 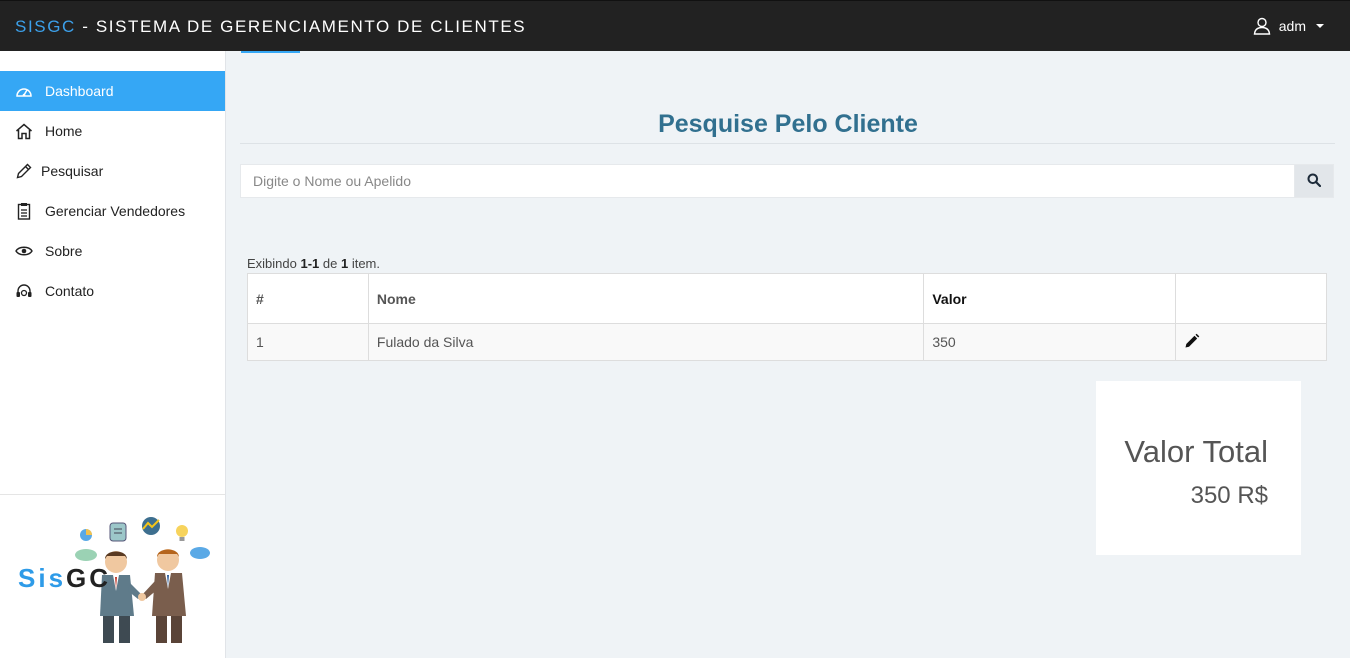 What do you see at coordinates (24, 251) in the screenshot?
I see `eye-icon` at bounding box center [24, 251].